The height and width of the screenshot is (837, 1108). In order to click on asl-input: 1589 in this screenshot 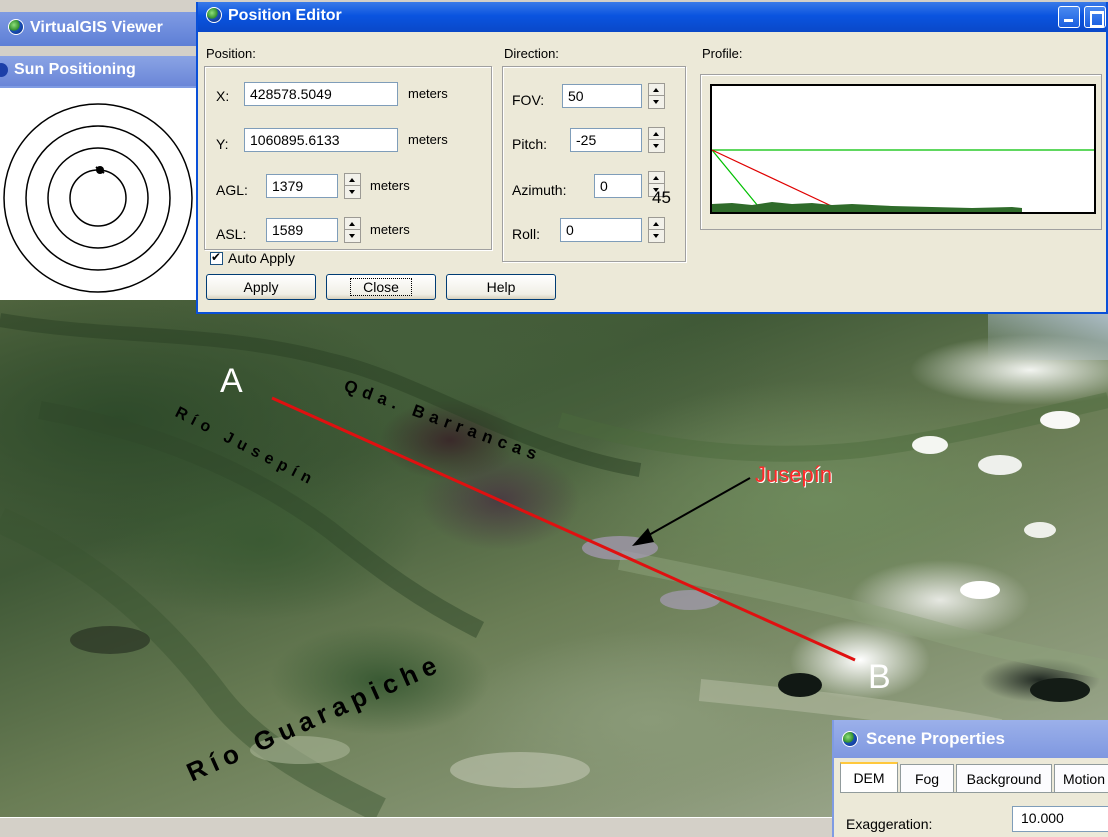, I will do `click(302, 230)`.